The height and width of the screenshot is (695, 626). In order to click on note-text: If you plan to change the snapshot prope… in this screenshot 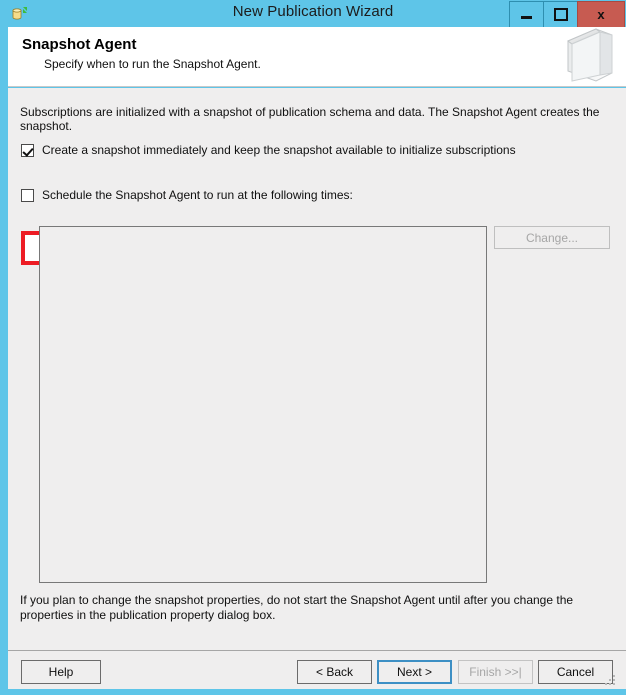, I will do `click(297, 607)`.